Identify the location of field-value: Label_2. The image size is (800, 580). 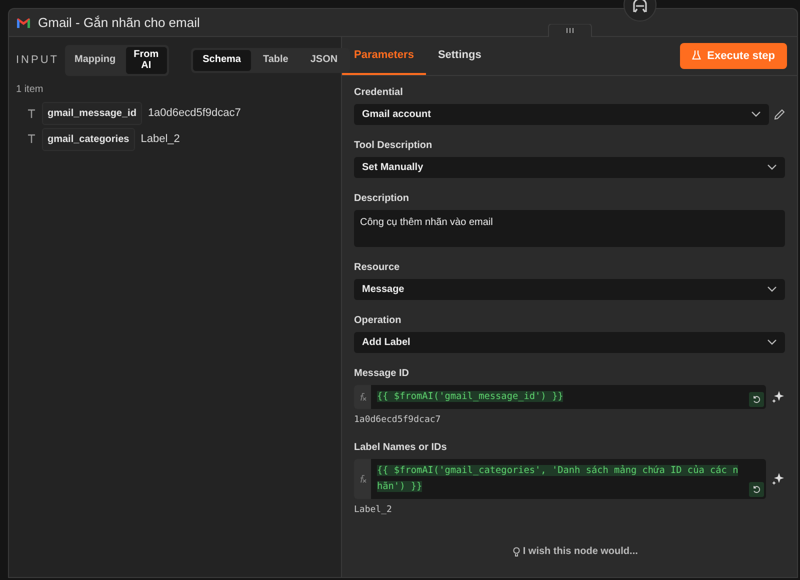
(160, 139).